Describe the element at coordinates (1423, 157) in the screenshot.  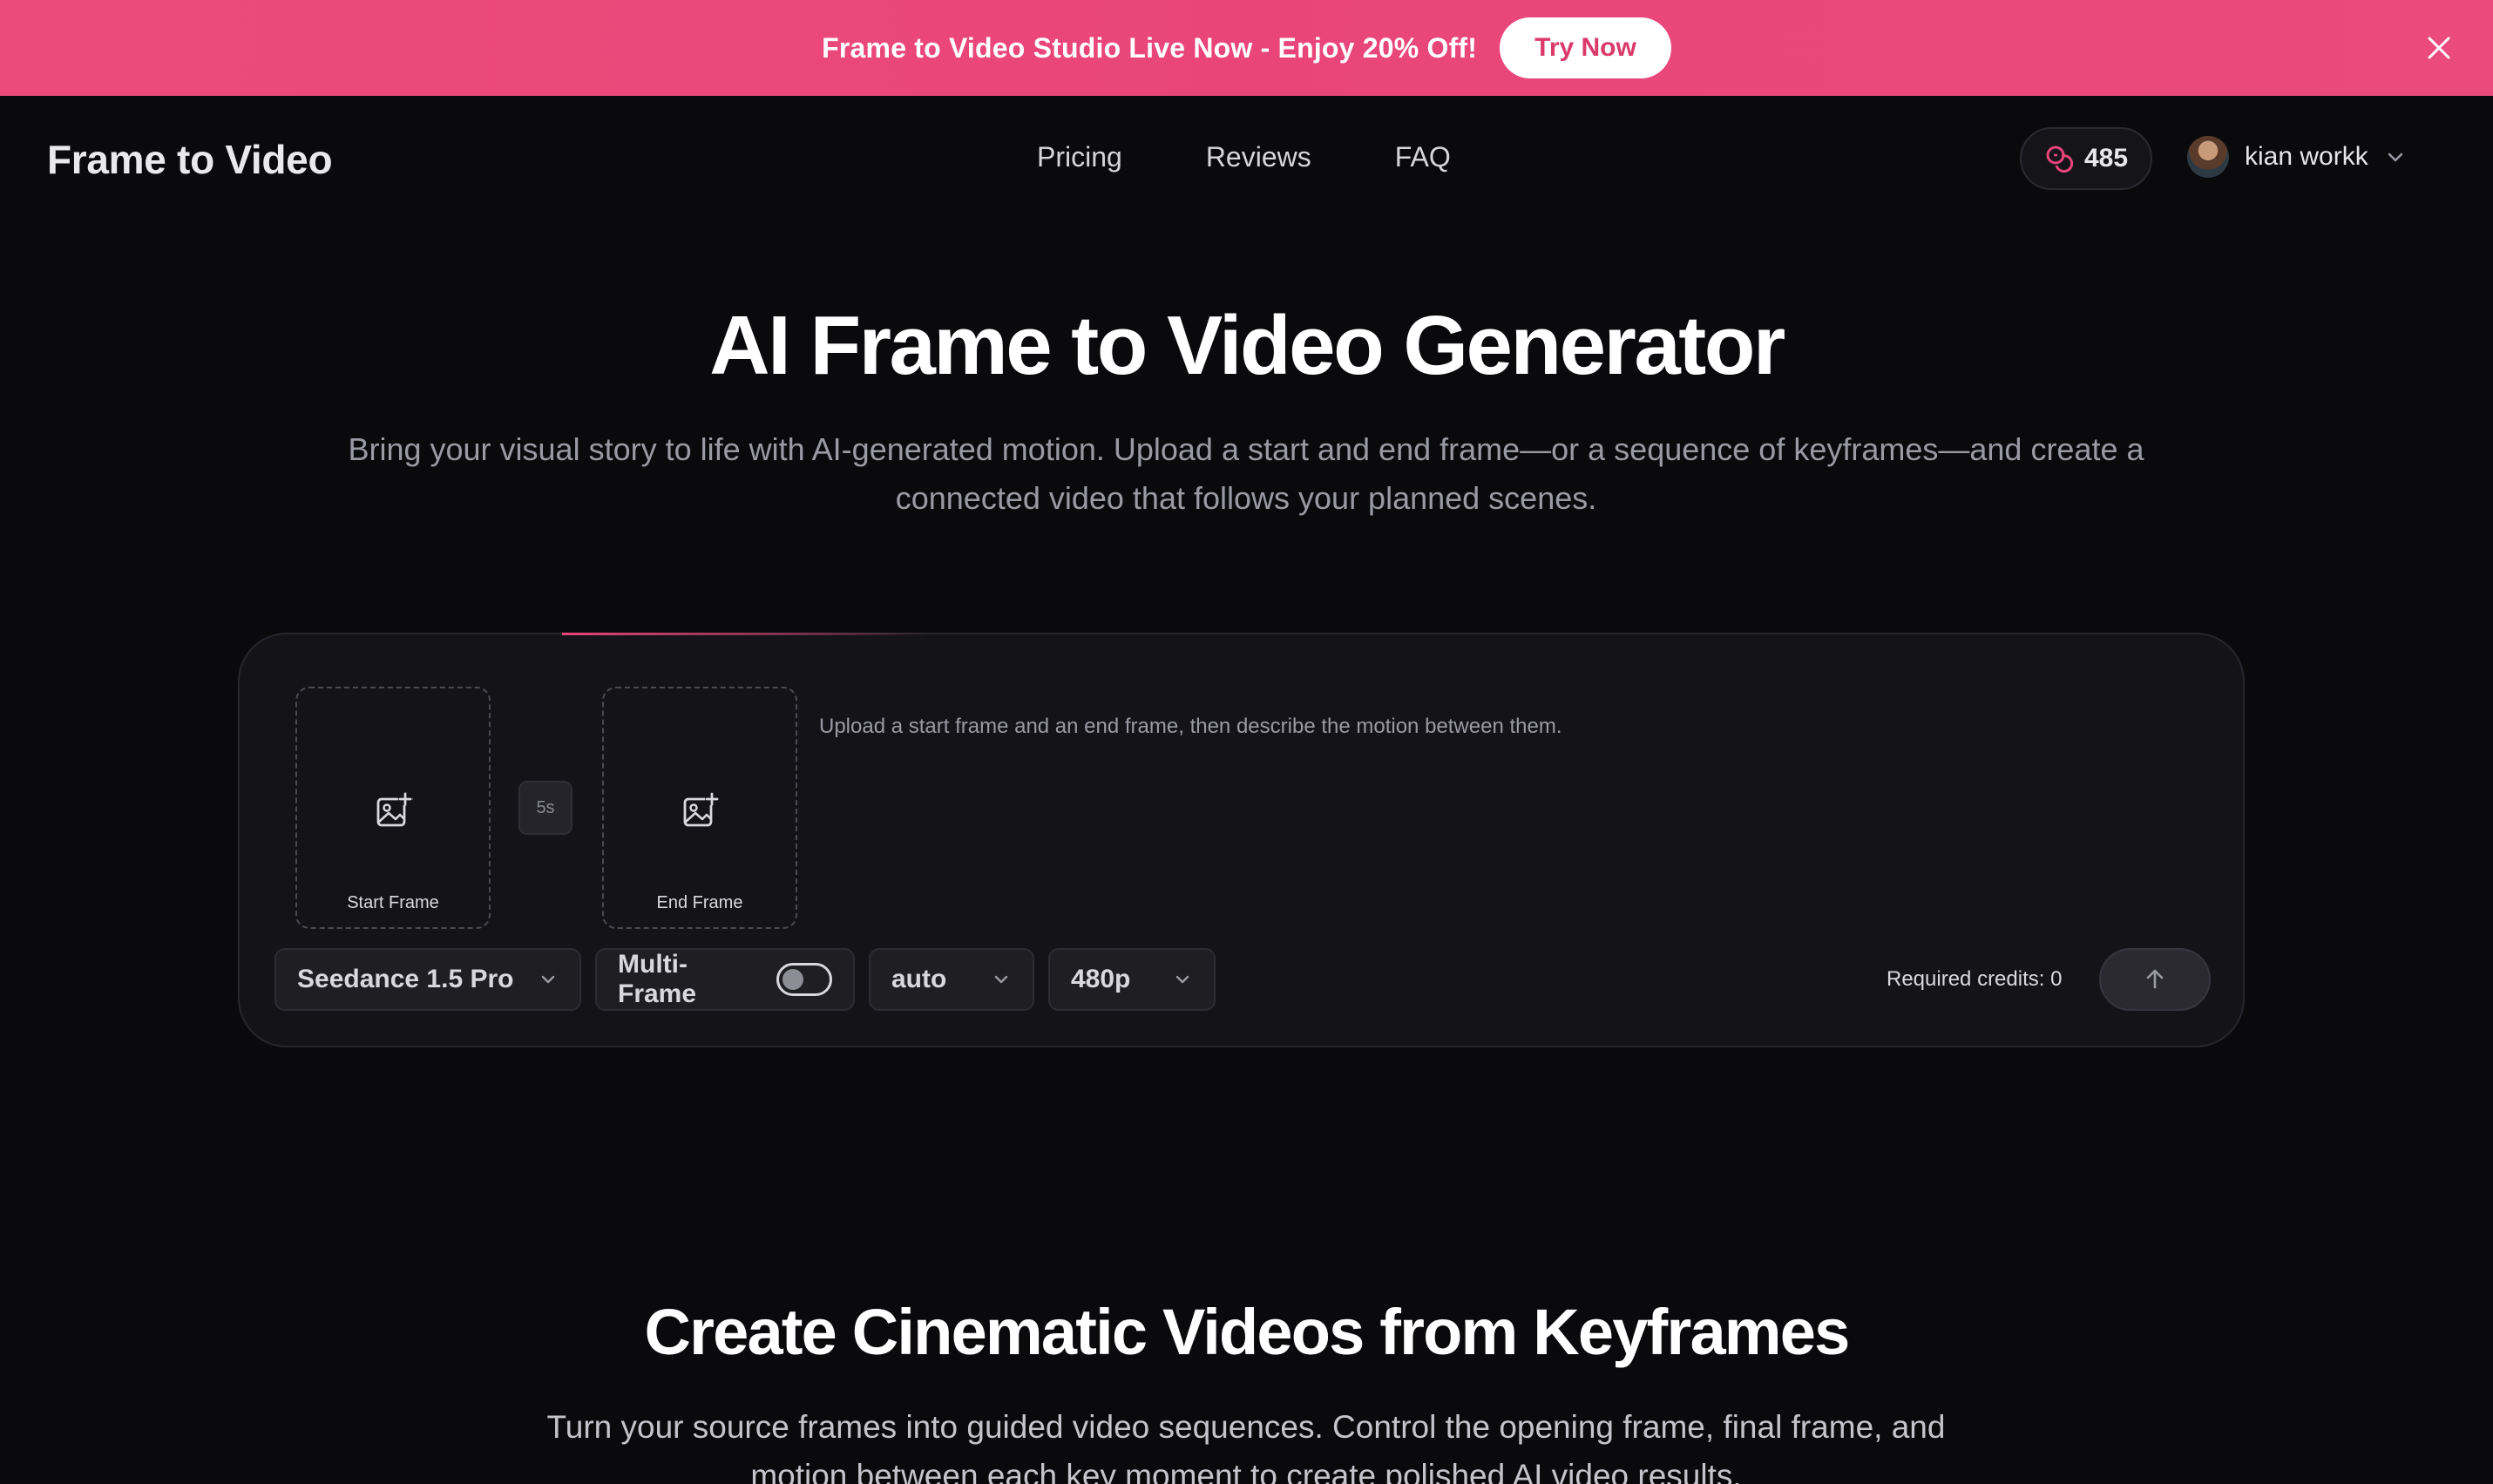
I see `nav-faq: FAQ` at that location.